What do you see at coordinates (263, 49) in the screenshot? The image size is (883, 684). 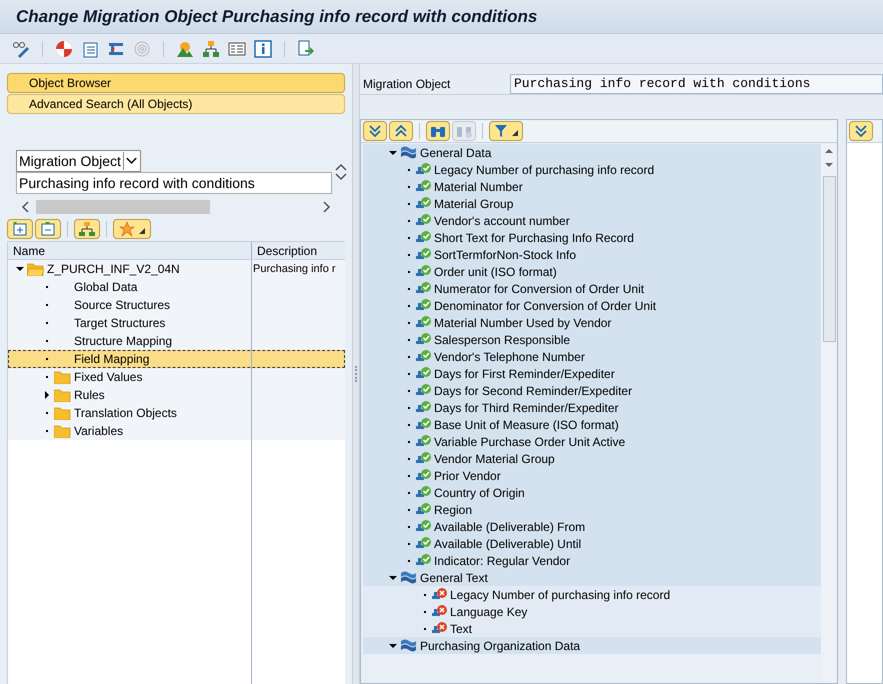 I see `info-icon` at bounding box center [263, 49].